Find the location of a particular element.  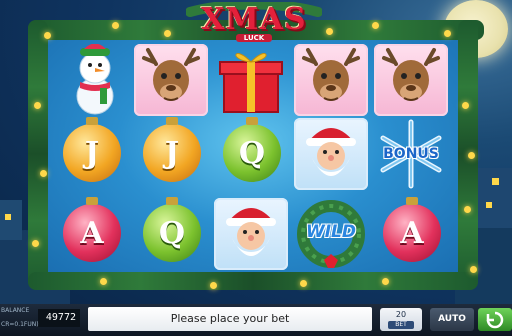

wild-label: WILD is located at coordinates (331, 232).